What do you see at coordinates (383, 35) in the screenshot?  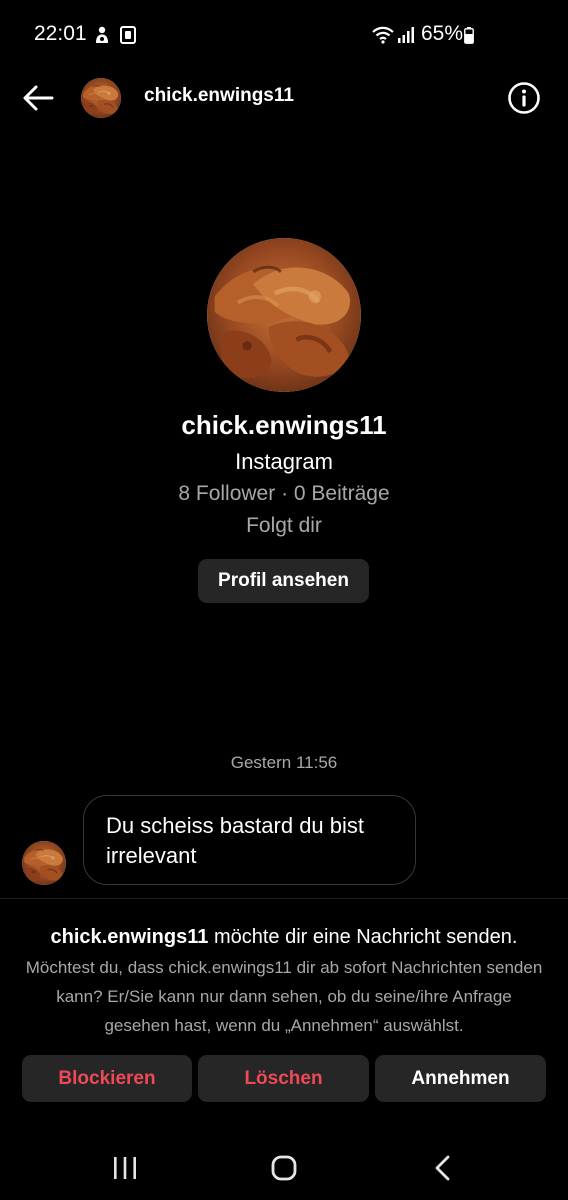 I see `wifi-icon` at bounding box center [383, 35].